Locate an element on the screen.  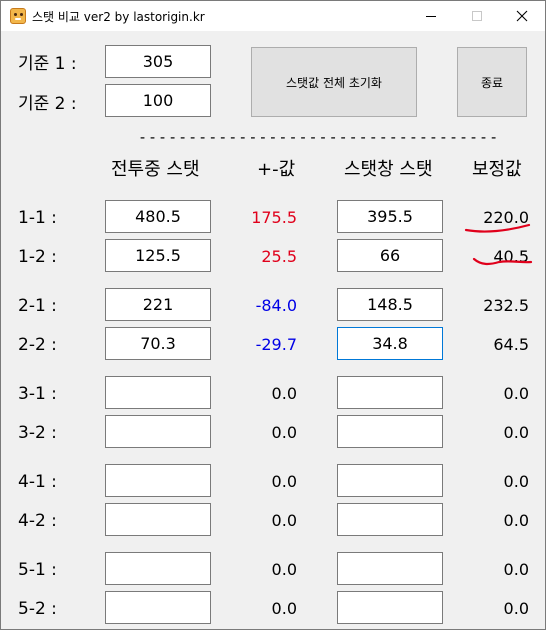
close-button is located at coordinates (522, 16).